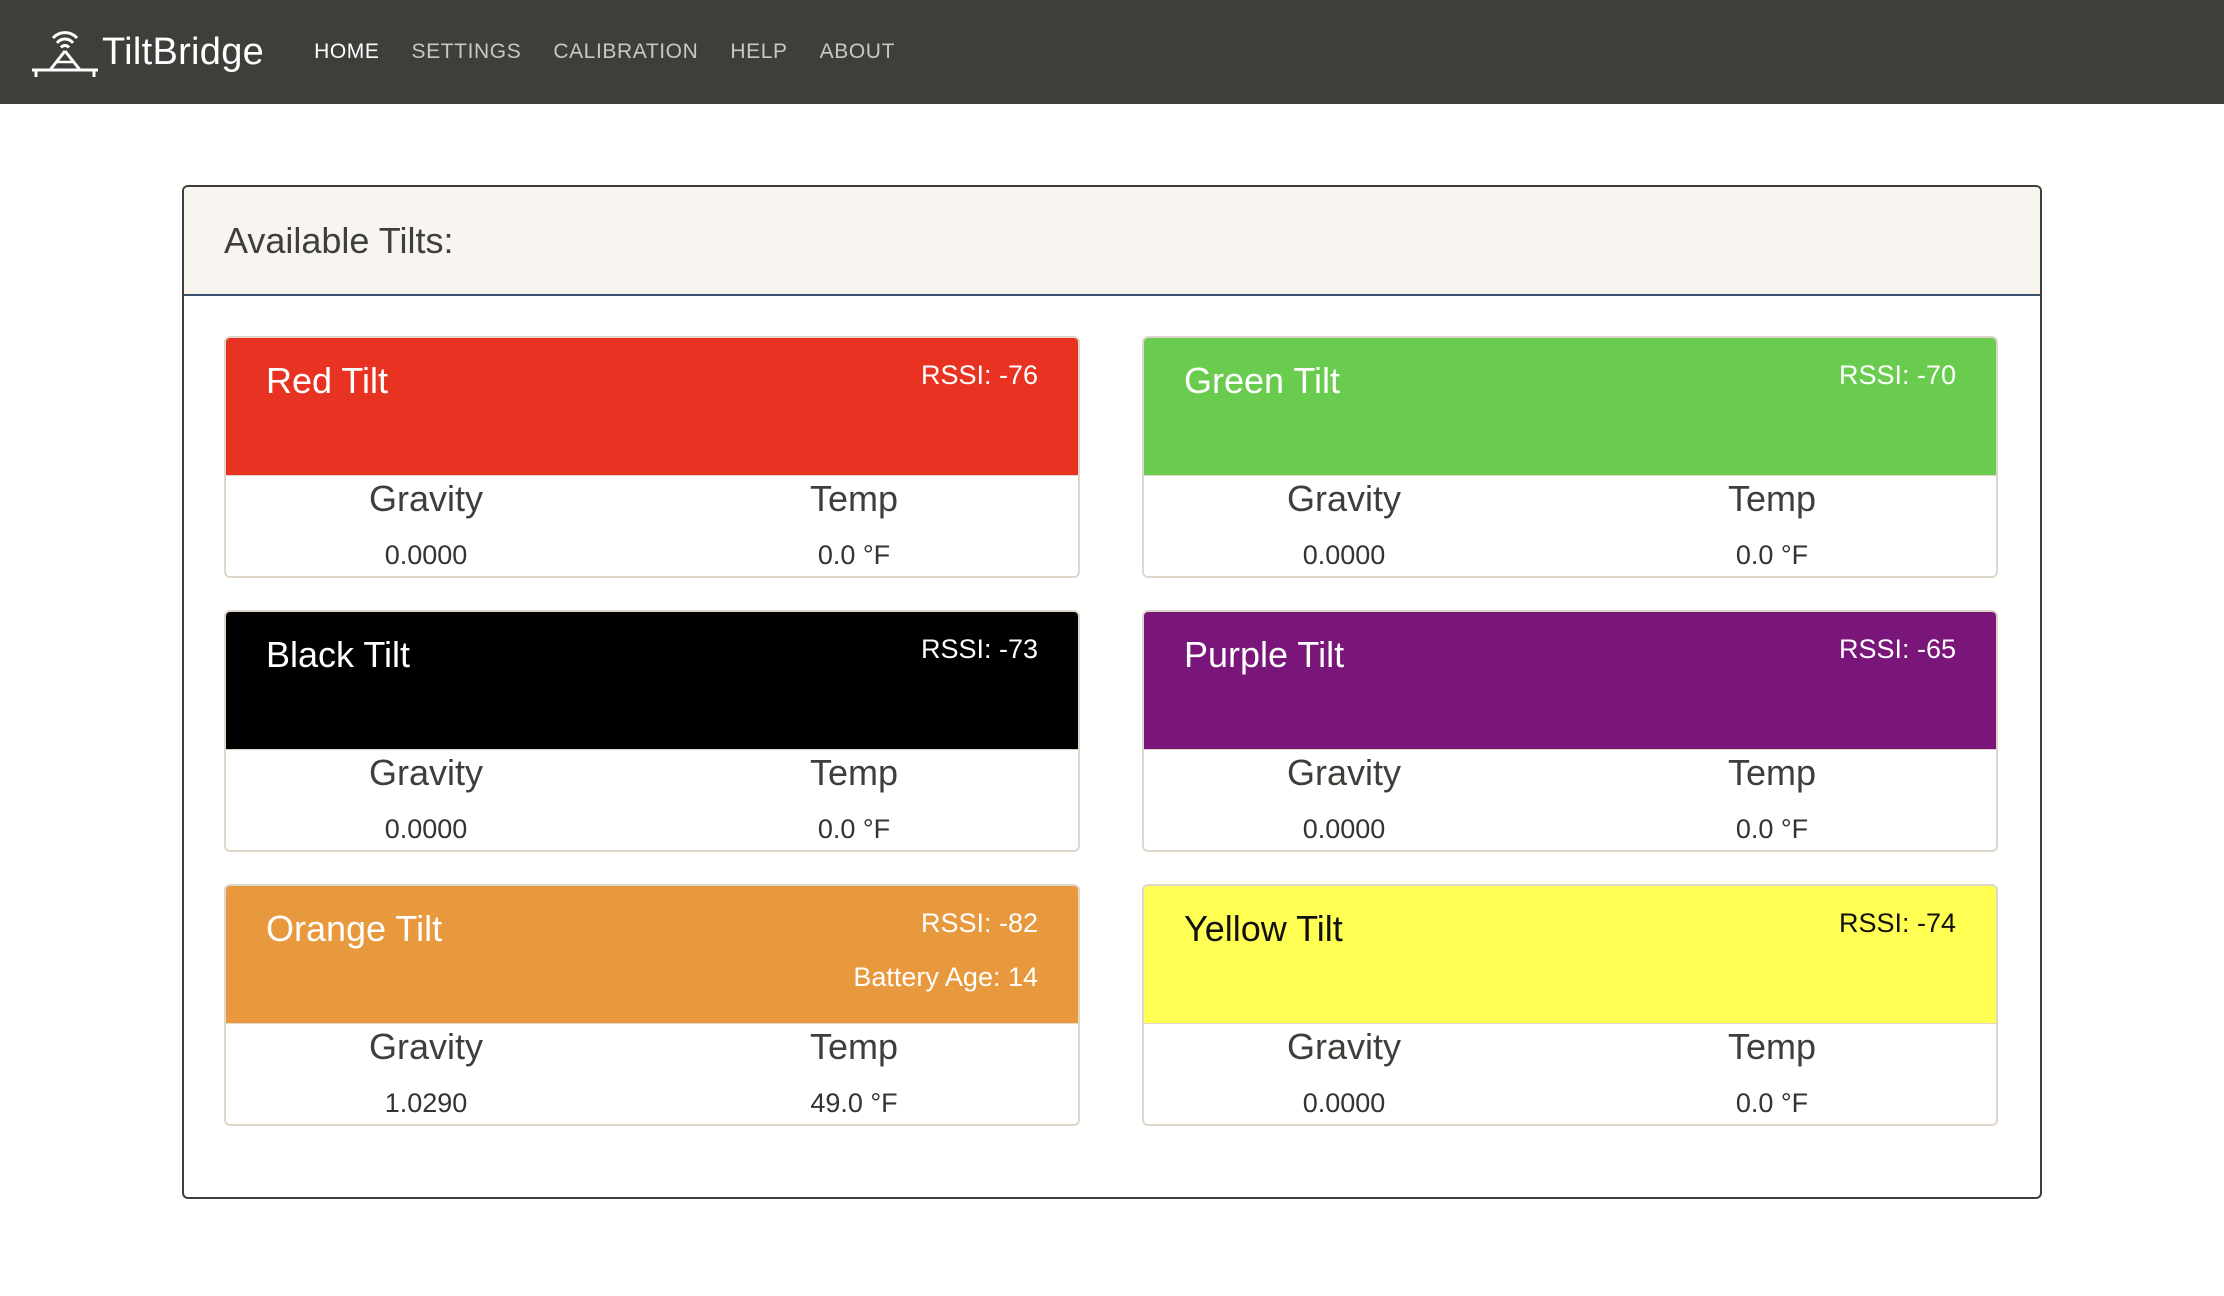 This screenshot has height=1296, width=2224. Describe the element at coordinates (1897, 375) in the screenshot. I see `tilt-rssi: RSSI: -70` at that location.